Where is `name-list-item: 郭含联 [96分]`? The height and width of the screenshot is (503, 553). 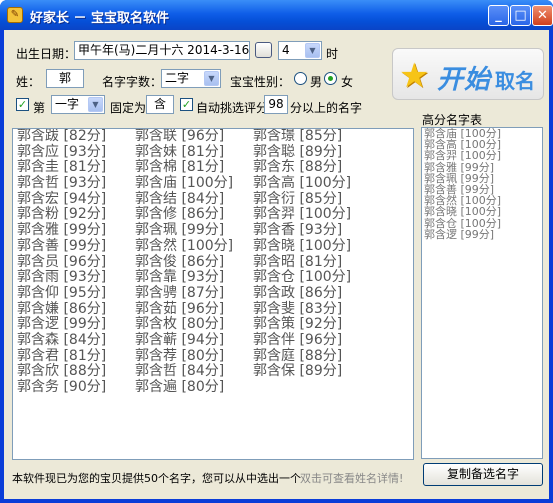
name-list-item: 郭含联 [96分] is located at coordinates (184, 137).